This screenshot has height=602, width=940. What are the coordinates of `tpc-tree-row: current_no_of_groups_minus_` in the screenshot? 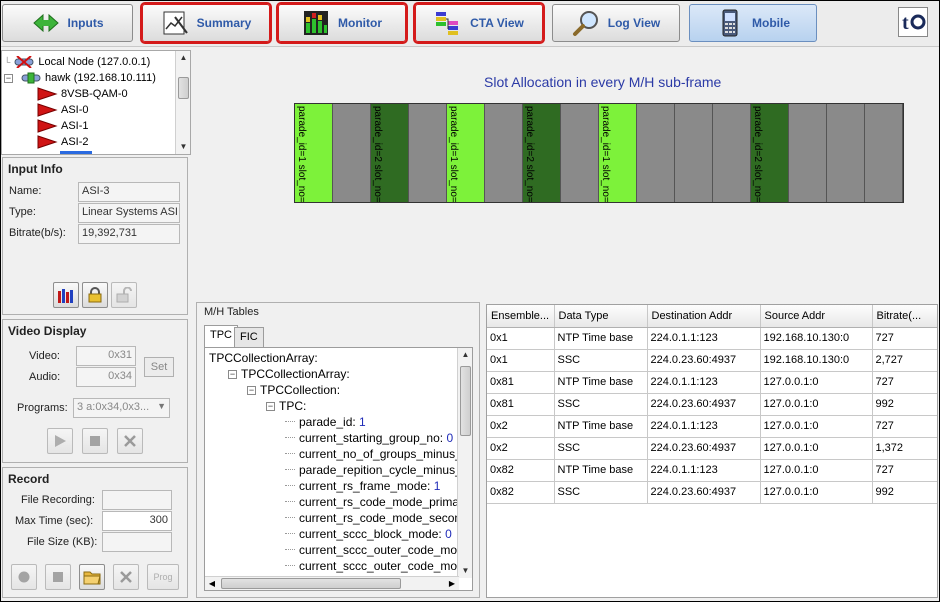 It's located at (373, 454).